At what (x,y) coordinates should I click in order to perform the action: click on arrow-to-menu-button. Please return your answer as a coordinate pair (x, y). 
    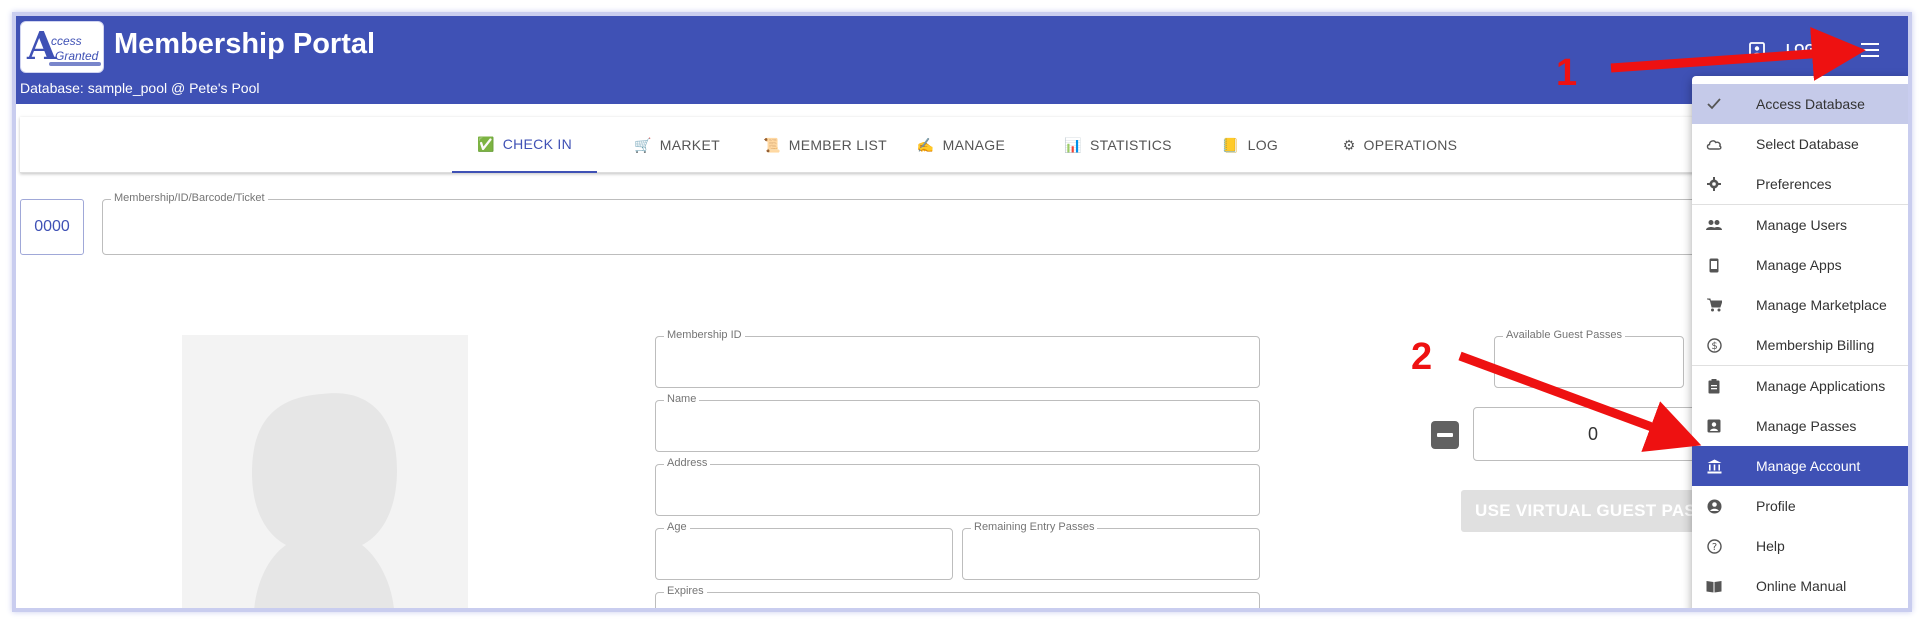
    Looking at the image, I should click on (1738, 53).